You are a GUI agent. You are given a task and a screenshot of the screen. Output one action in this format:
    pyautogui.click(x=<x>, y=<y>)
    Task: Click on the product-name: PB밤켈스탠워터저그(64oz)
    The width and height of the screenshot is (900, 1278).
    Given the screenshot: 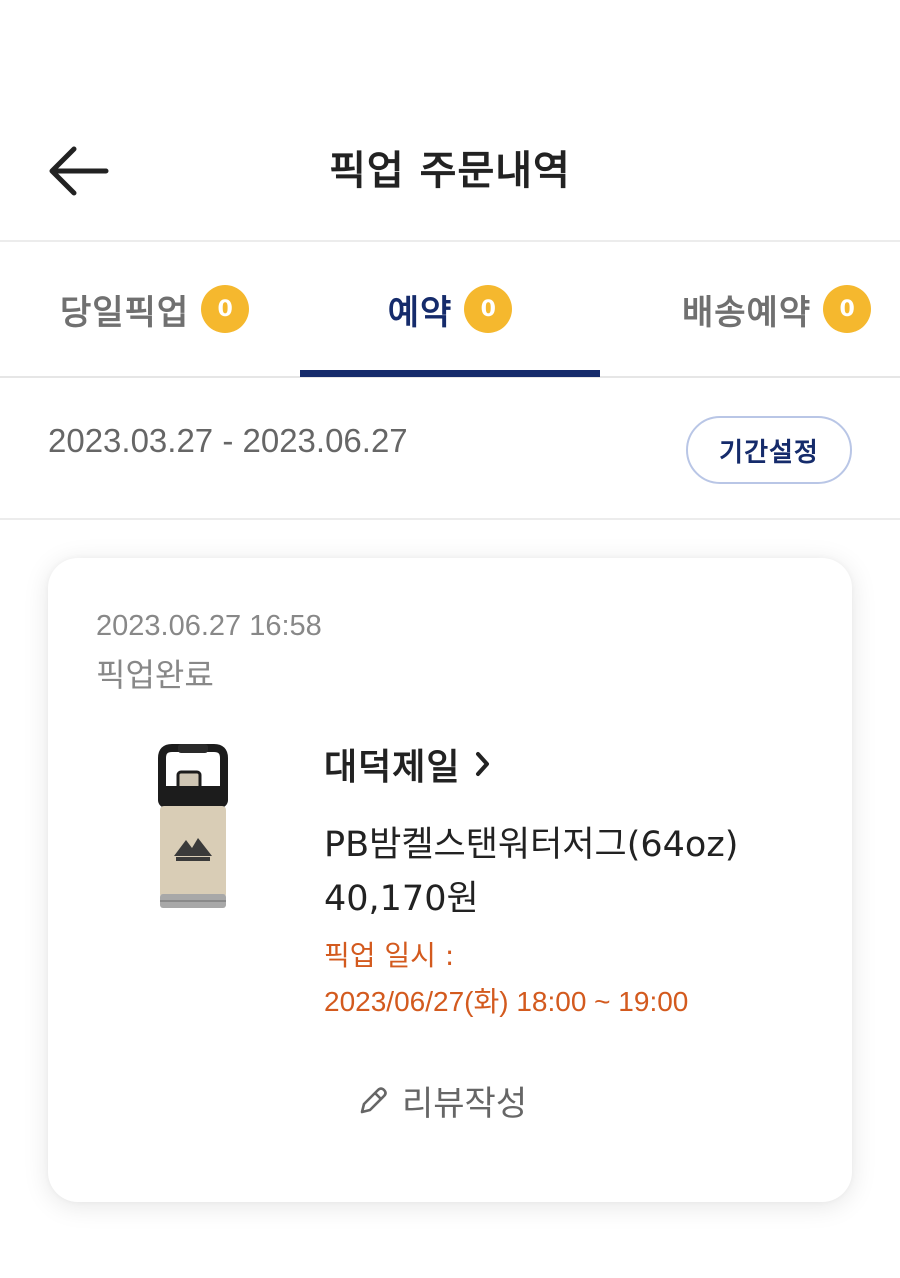 What is the action you would take?
    pyautogui.click(x=531, y=845)
    